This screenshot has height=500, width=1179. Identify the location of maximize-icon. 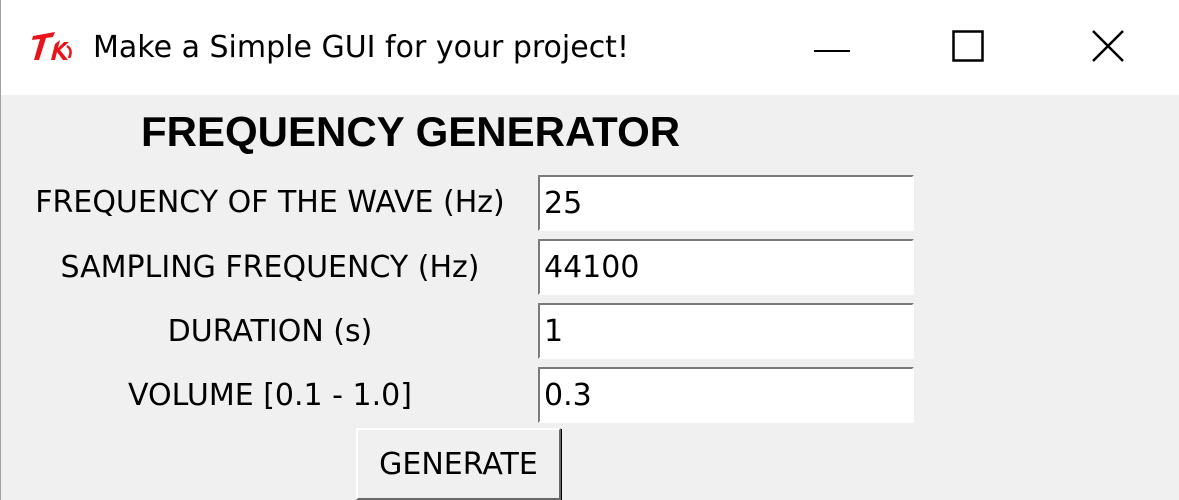
(968, 47).